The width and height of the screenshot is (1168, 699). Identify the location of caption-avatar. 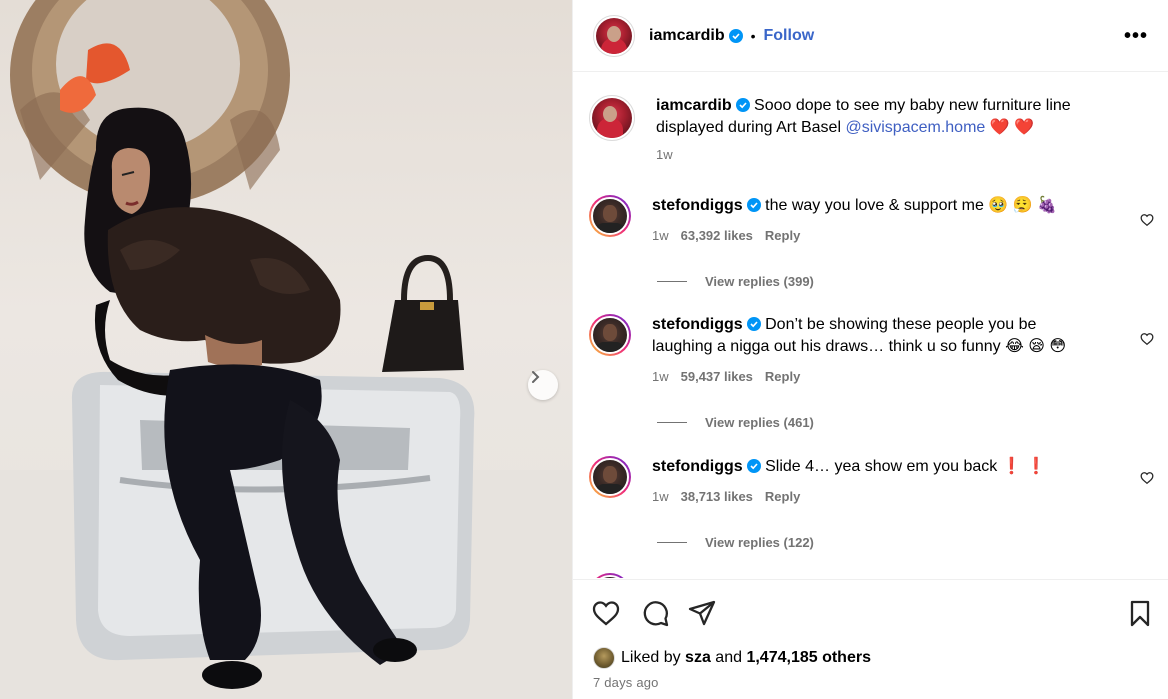
(612, 118).